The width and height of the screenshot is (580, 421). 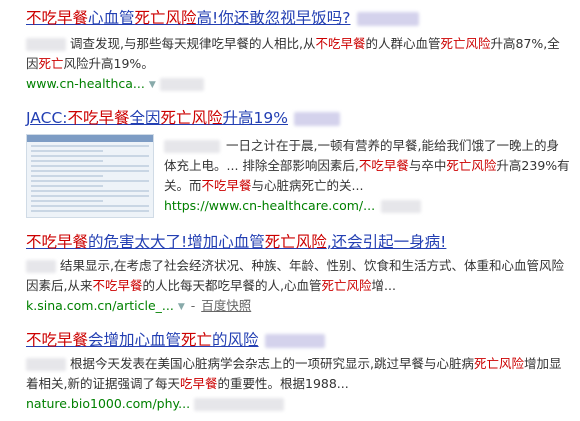 What do you see at coordinates (165, 18) in the screenshot?
I see `title-highlight: 死亡风险` at bounding box center [165, 18].